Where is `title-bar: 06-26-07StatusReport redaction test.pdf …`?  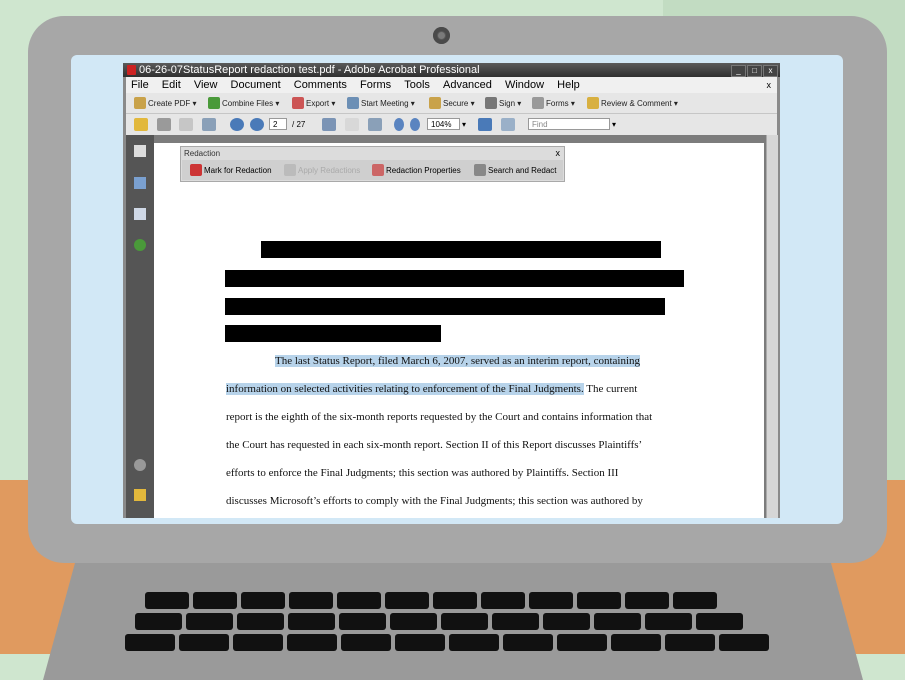 title-bar: 06-26-07StatusReport redaction test.pdf … is located at coordinates (451, 70).